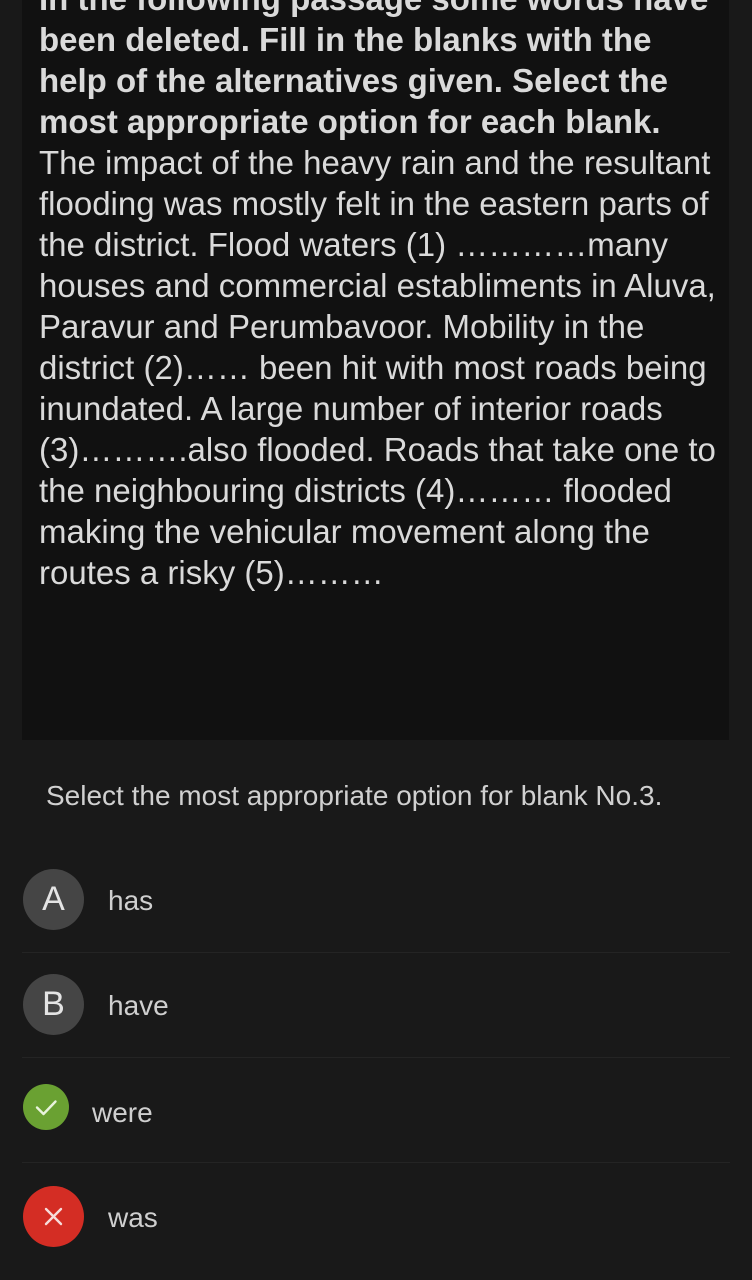 The width and height of the screenshot is (752, 1280). I want to click on check-icon, so click(46, 1107).